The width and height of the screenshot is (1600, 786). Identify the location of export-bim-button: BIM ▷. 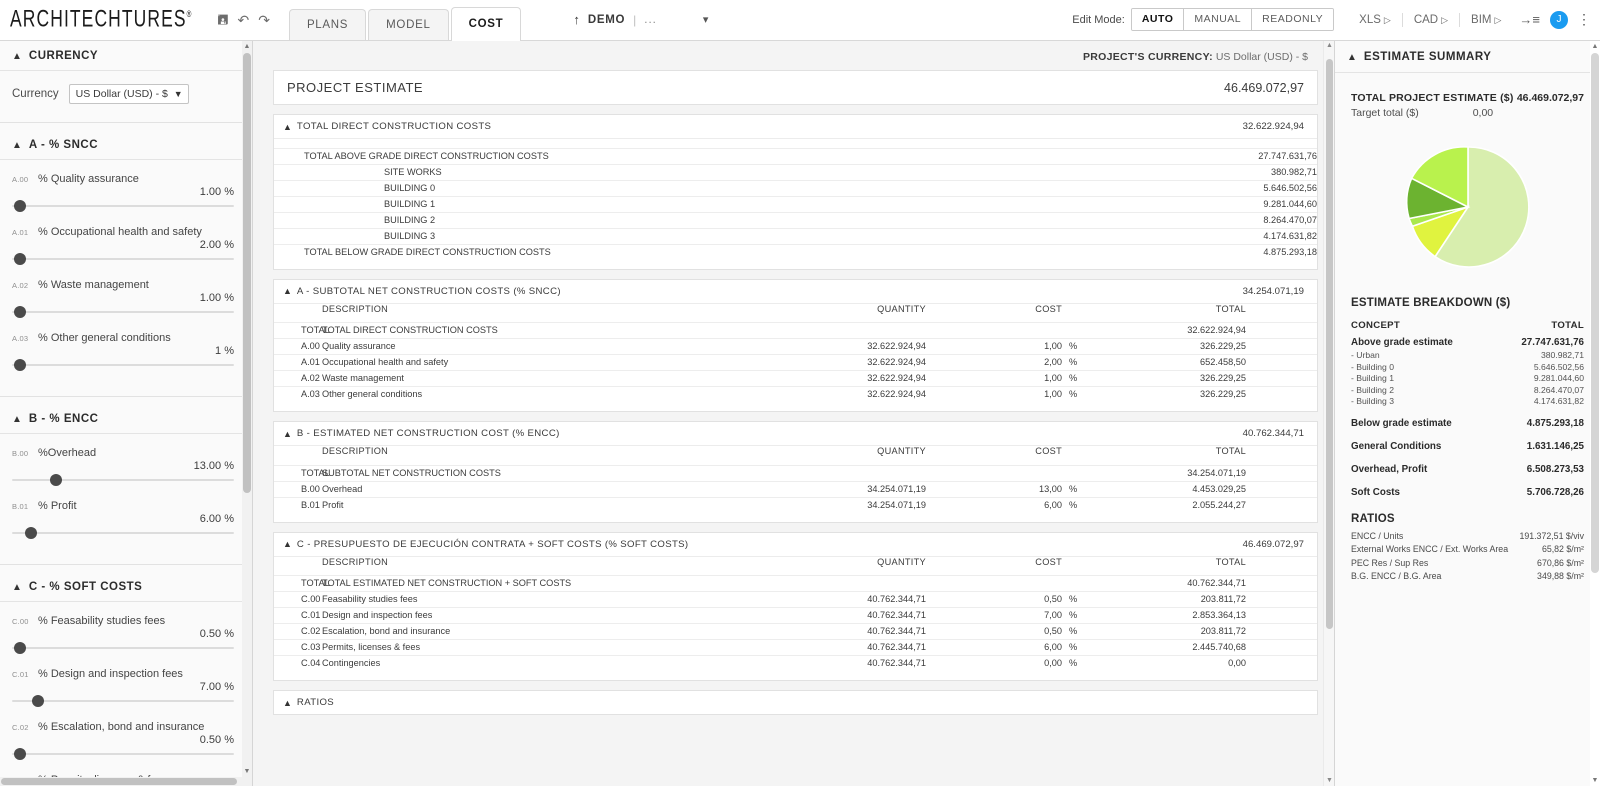
(1486, 20).